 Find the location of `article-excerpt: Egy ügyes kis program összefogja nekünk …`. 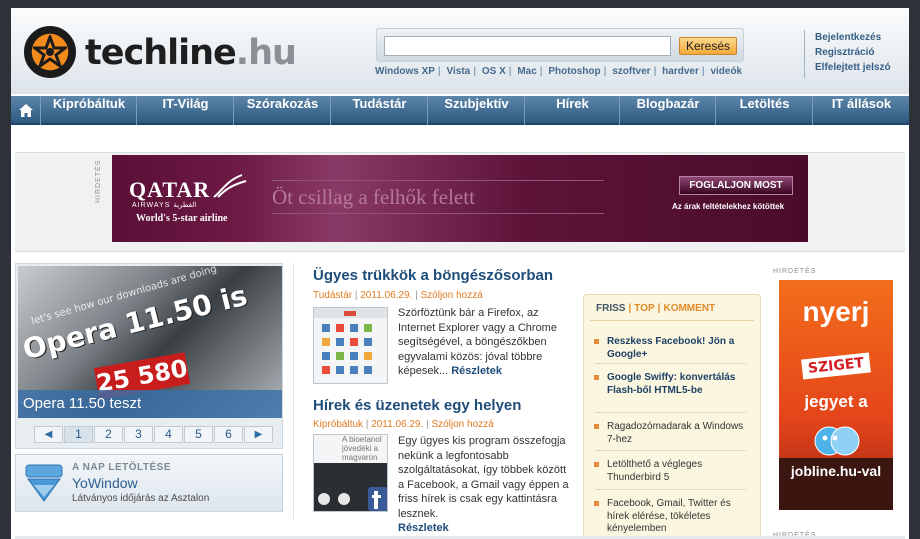

article-excerpt: Egy ügyes kis program összefogja nekünk … is located at coordinates (486, 485).